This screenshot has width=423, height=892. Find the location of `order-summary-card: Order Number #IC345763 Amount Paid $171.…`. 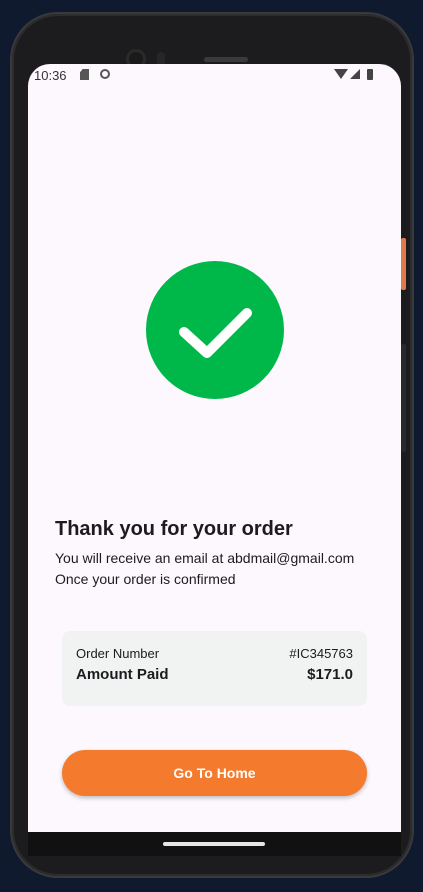

order-summary-card: Order Number #IC345763 Amount Paid $171.… is located at coordinates (214, 668).